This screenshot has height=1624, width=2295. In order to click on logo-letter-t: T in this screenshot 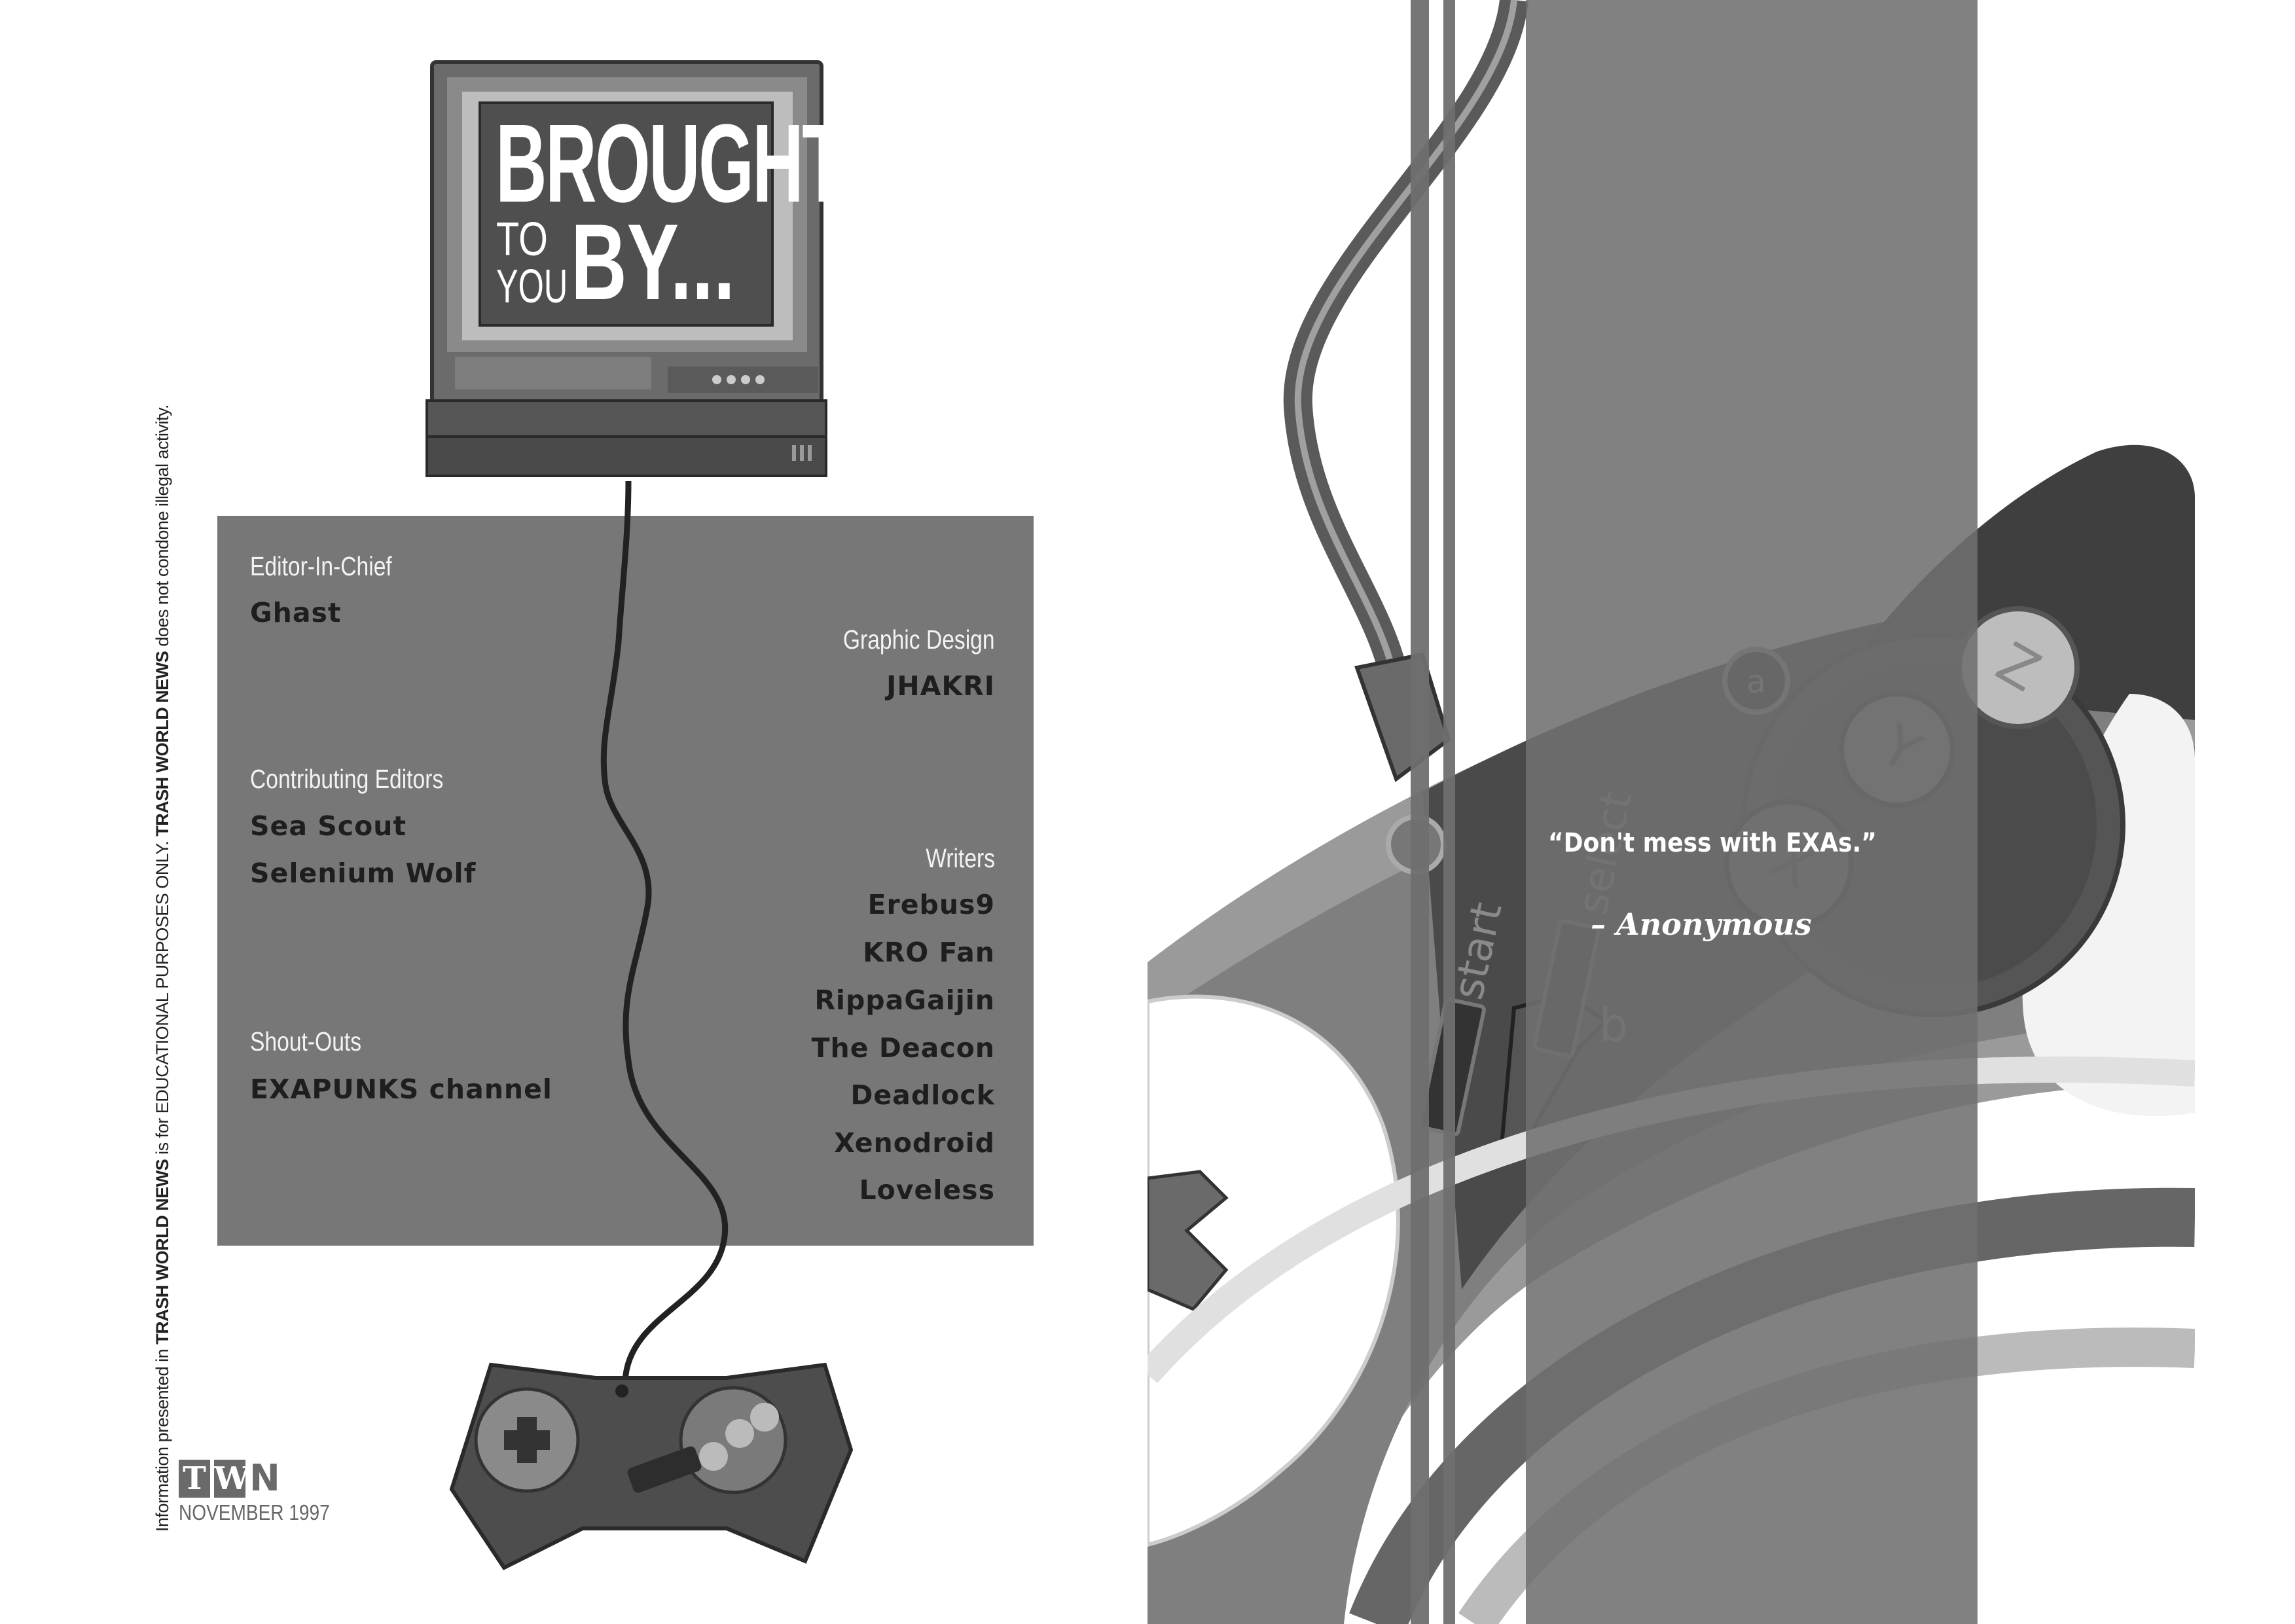, I will do `click(194, 1479)`.